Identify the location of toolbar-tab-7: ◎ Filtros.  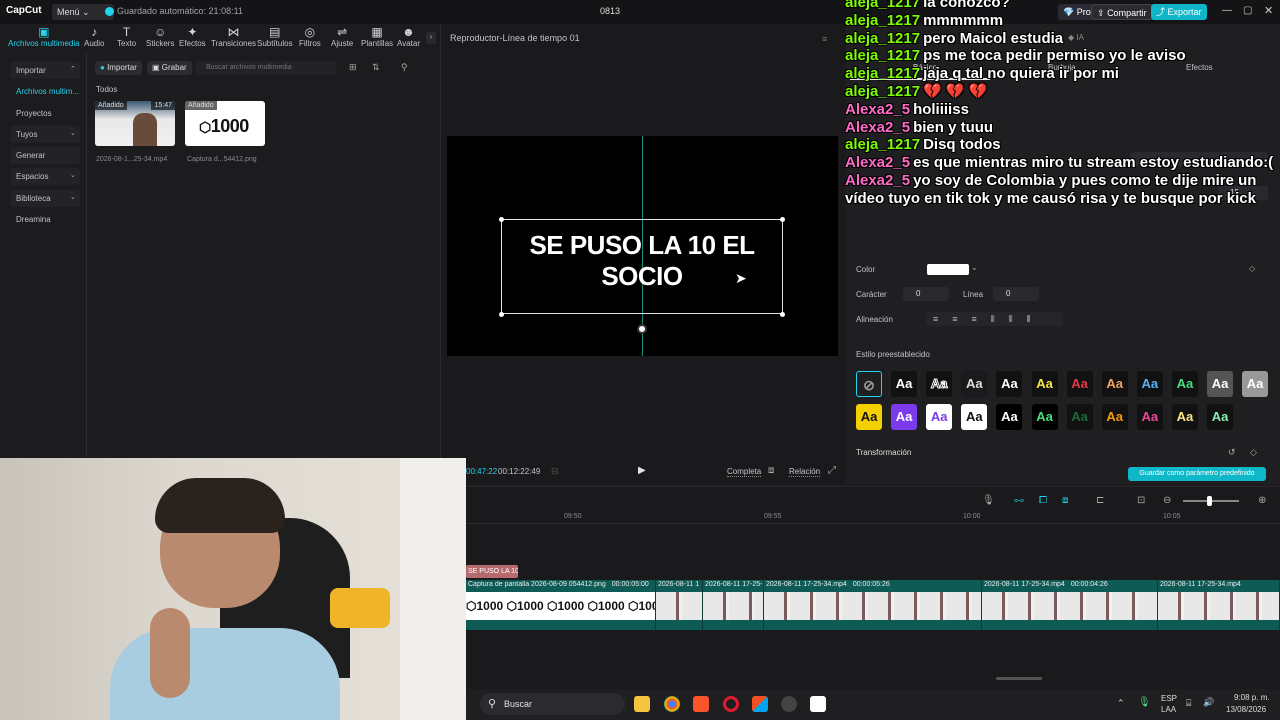
(310, 37).